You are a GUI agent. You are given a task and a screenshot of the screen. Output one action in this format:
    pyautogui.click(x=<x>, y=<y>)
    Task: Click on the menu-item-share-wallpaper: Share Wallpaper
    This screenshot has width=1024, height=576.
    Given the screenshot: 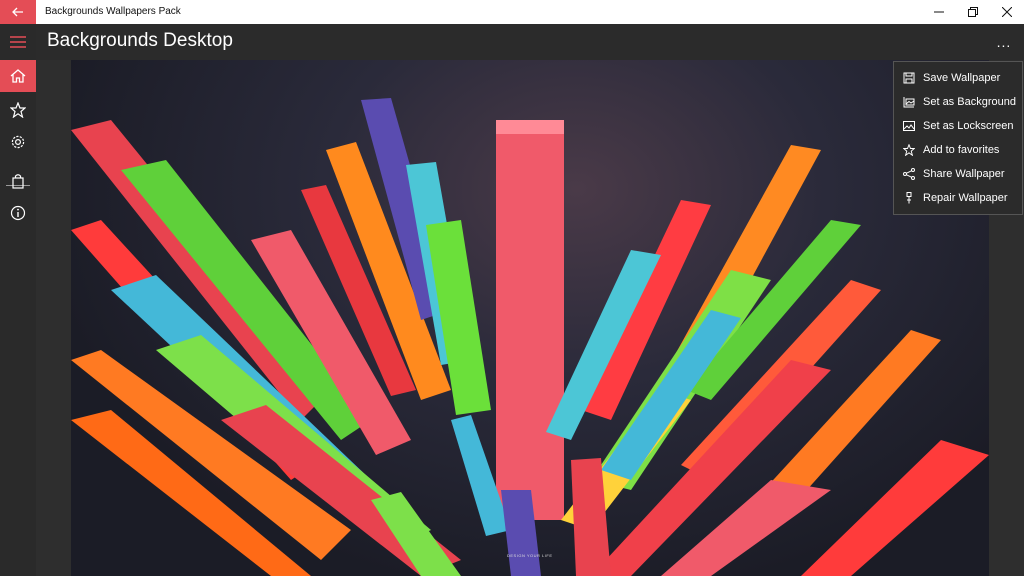 What is the action you would take?
    pyautogui.click(x=958, y=174)
    